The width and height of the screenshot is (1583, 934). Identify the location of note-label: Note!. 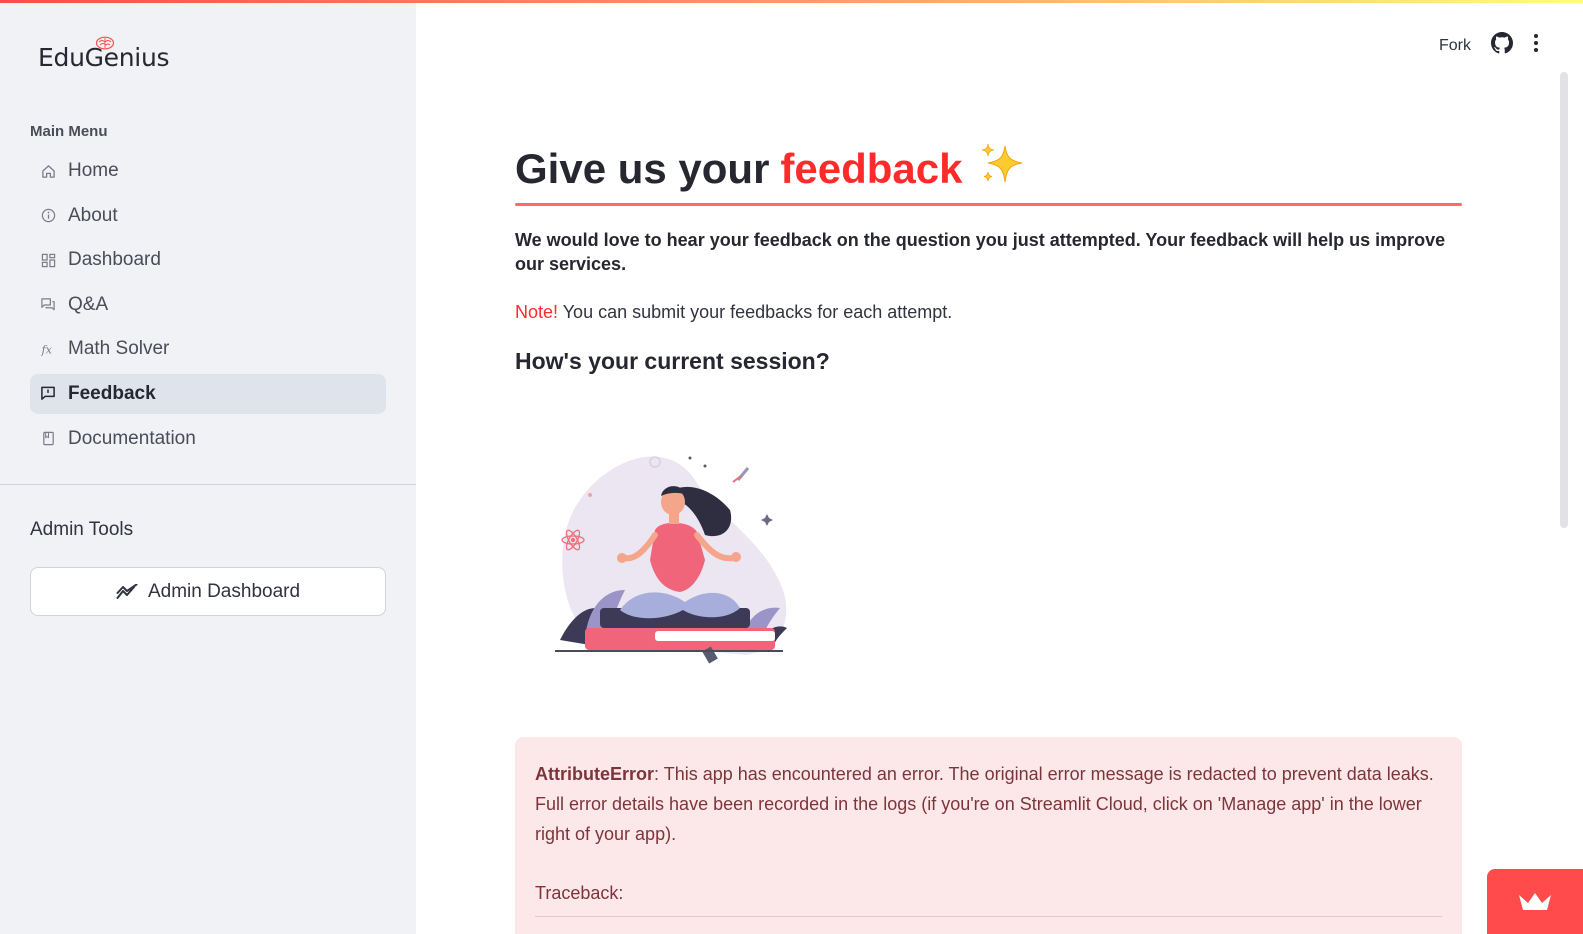
(537, 312).